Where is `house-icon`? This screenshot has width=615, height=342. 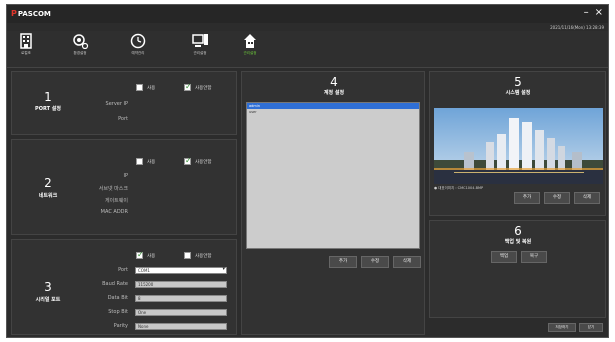 house-icon is located at coordinates (250, 41).